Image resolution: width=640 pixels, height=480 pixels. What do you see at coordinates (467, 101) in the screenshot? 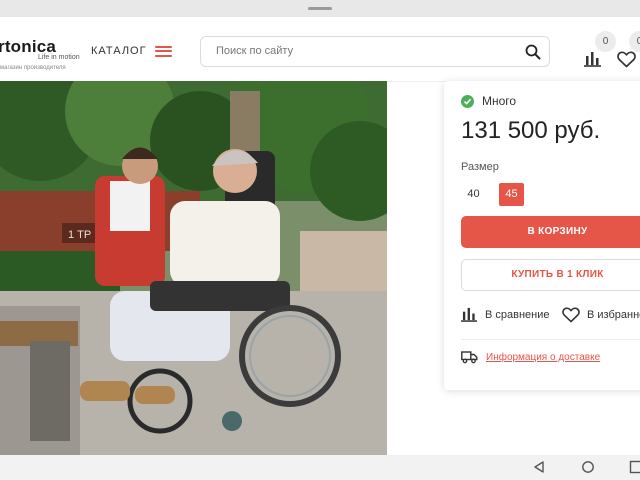
I see `checkmark-icon` at bounding box center [467, 101].